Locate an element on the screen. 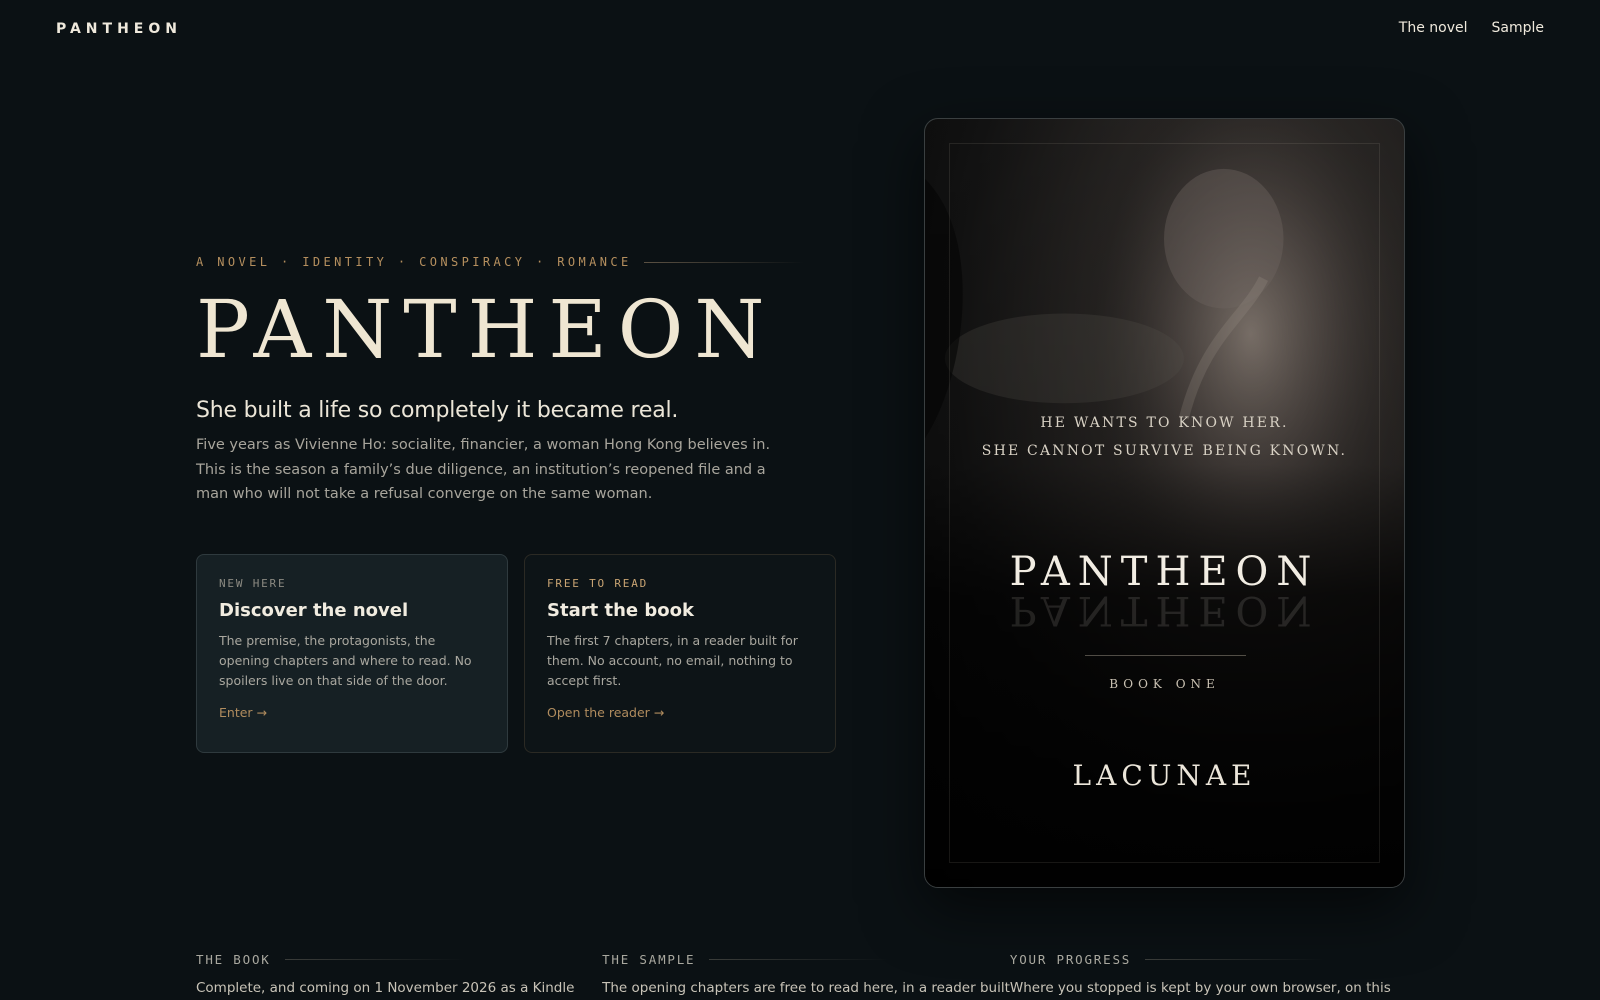 The height and width of the screenshot is (1000, 1600). main-nav: The novel Sample is located at coordinates (1471, 28).